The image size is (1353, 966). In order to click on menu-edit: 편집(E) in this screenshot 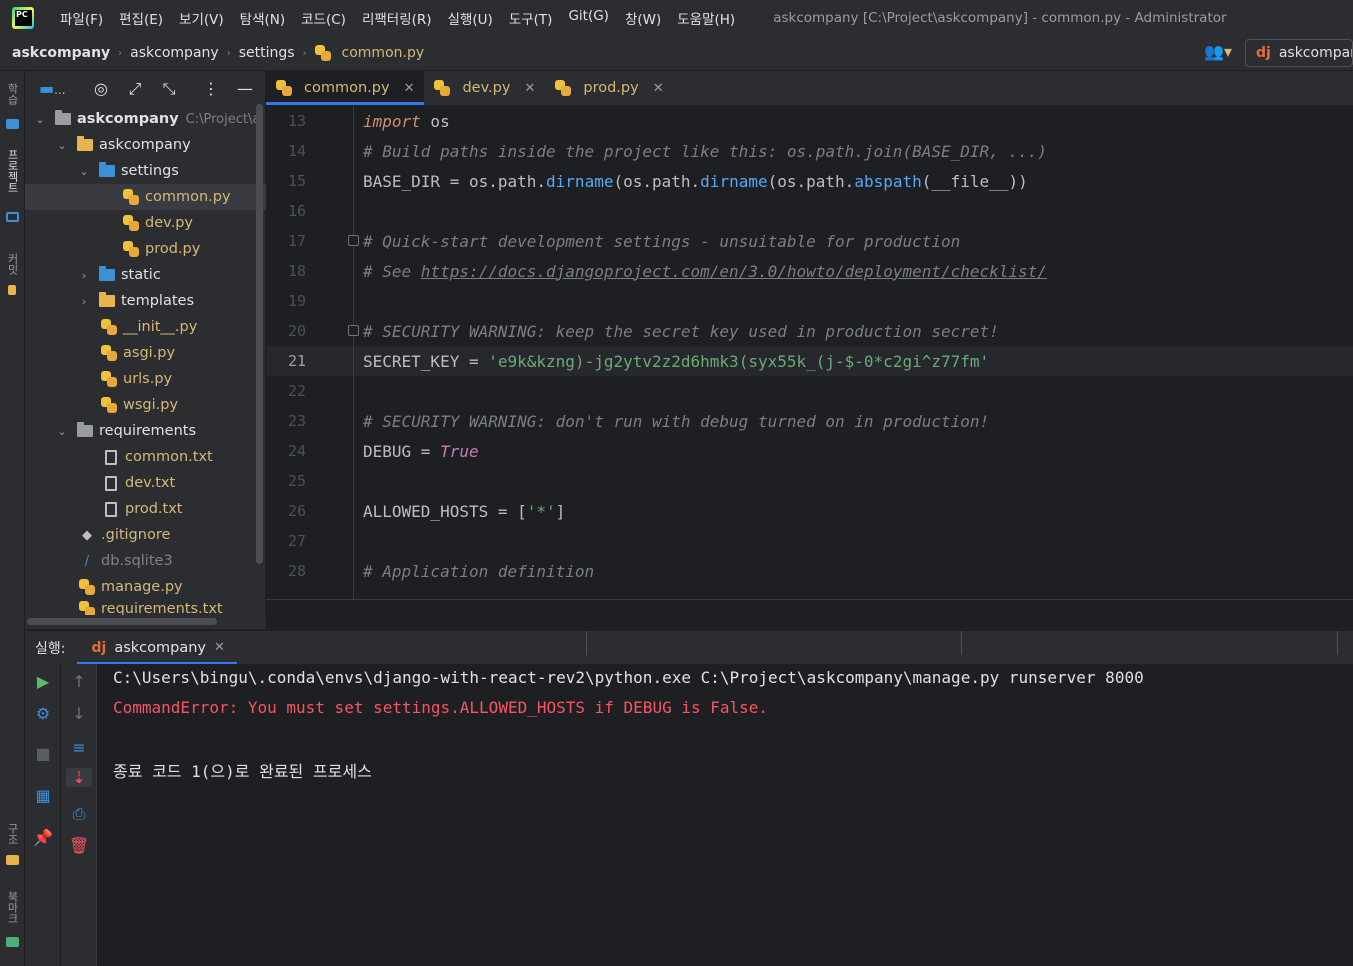, I will do `click(141, 18)`.